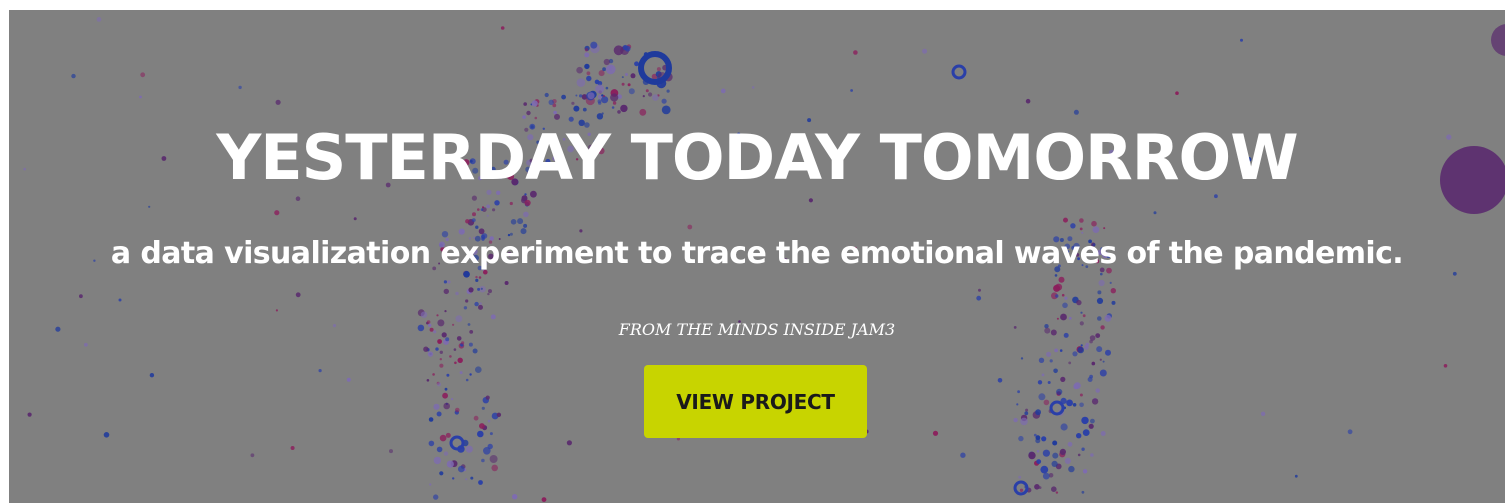 The width and height of the screenshot is (1505, 503). I want to click on hero-credit: FROM THE MINDS INSIDE JAM3, so click(757, 329).